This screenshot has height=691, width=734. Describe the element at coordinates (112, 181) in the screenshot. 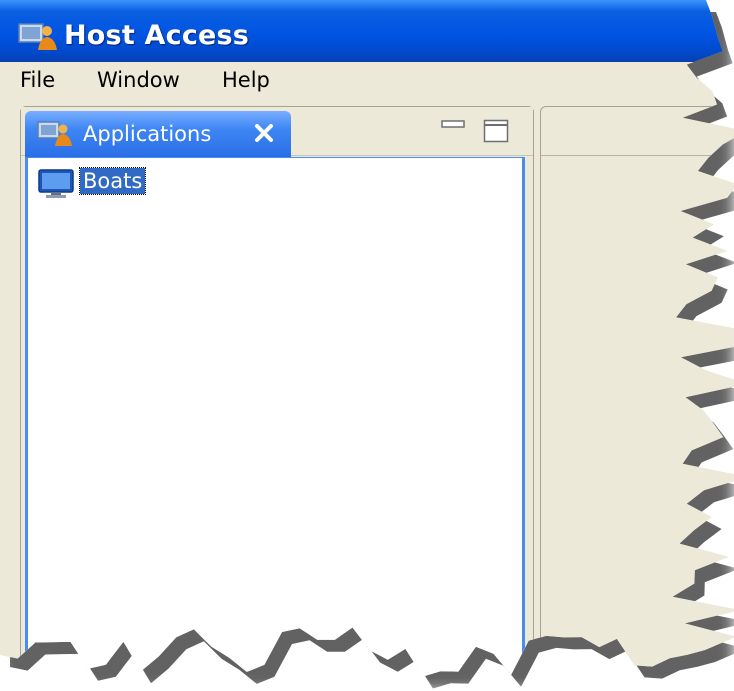

I see `tree-item-label: Boats` at that location.